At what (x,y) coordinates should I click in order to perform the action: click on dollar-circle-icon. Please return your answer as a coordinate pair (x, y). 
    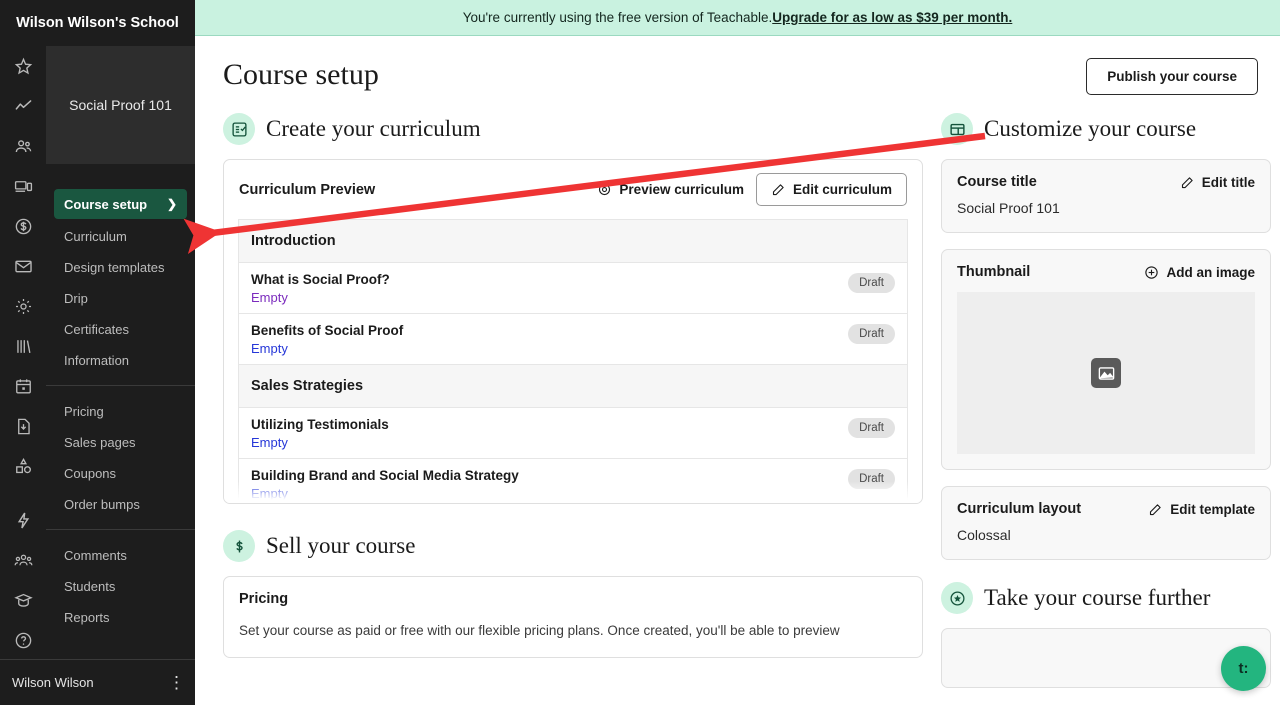
    Looking at the image, I should click on (23, 226).